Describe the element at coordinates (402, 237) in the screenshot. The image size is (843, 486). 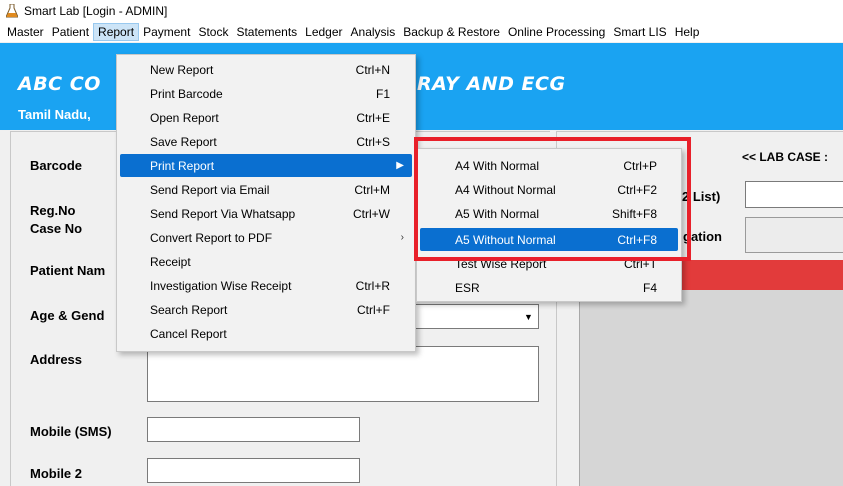
I see `chevron-right-icon: ›` at that location.